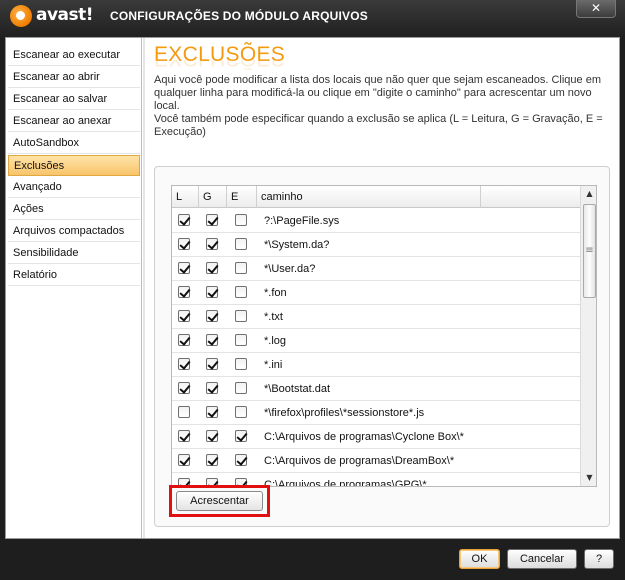 The image size is (625, 580). I want to click on window-title: CONFIGURAÇÕES DO MÓDULO ARQUIVOS, so click(239, 16).